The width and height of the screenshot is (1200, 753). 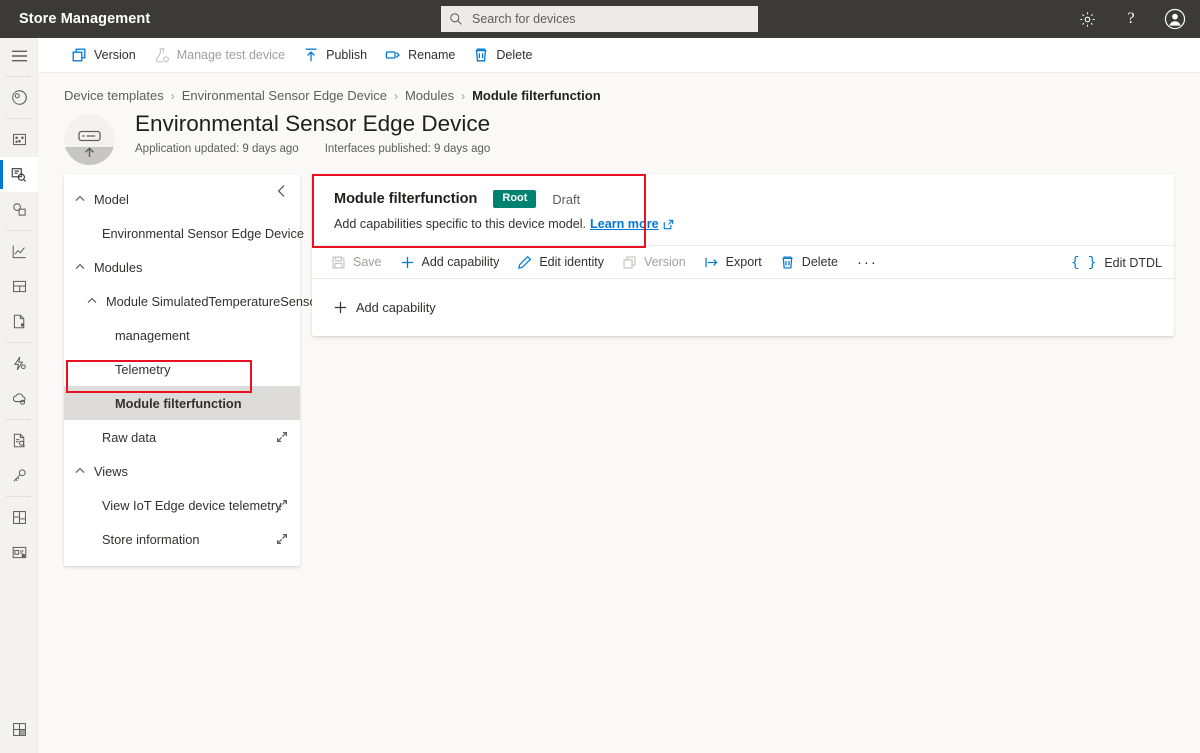 What do you see at coordinates (460, 262) in the screenshot?
I see `add-capability-label: Add capability` at bounding box center [460, 262].